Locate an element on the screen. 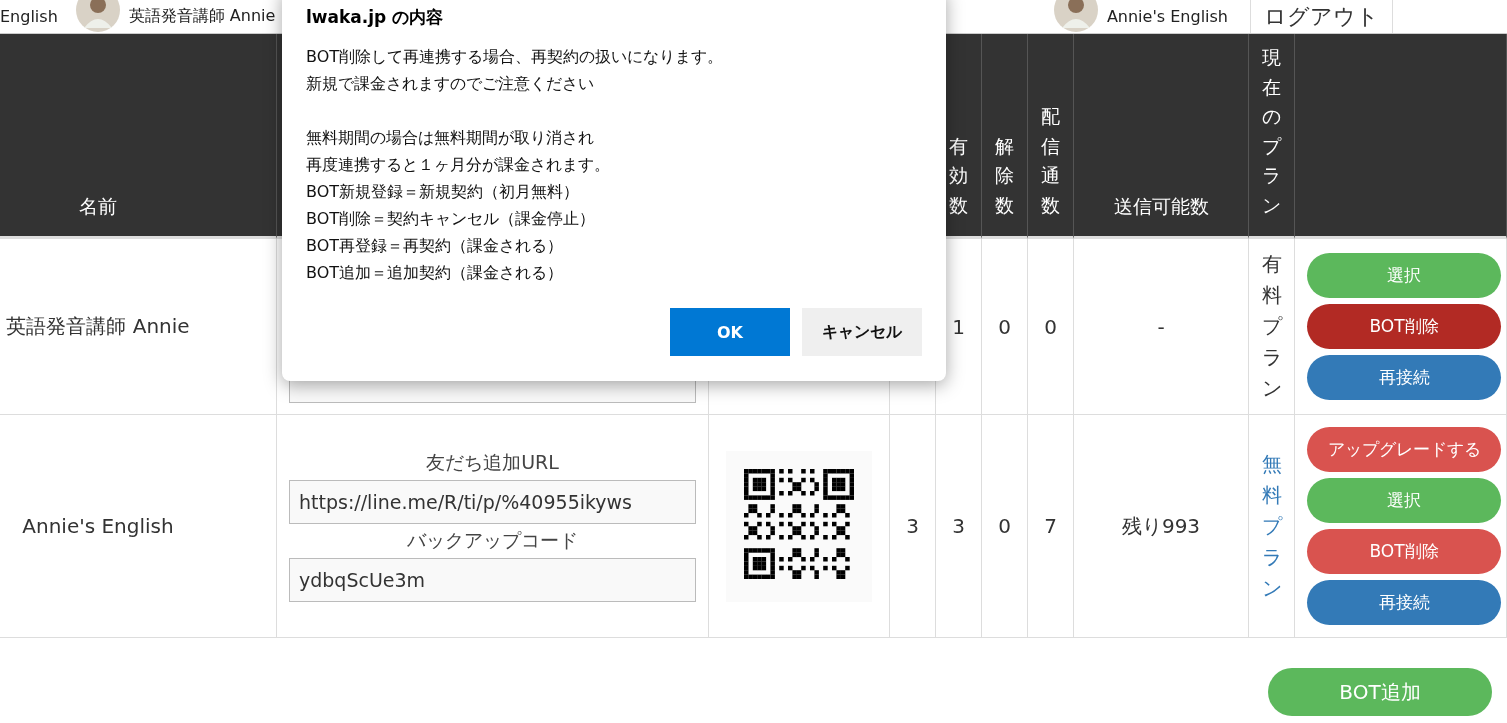 This screenshot has width=1507, height=723. dialog-message: BOT再登録＝再契約（課金される） is located at coordinates (435, 246).